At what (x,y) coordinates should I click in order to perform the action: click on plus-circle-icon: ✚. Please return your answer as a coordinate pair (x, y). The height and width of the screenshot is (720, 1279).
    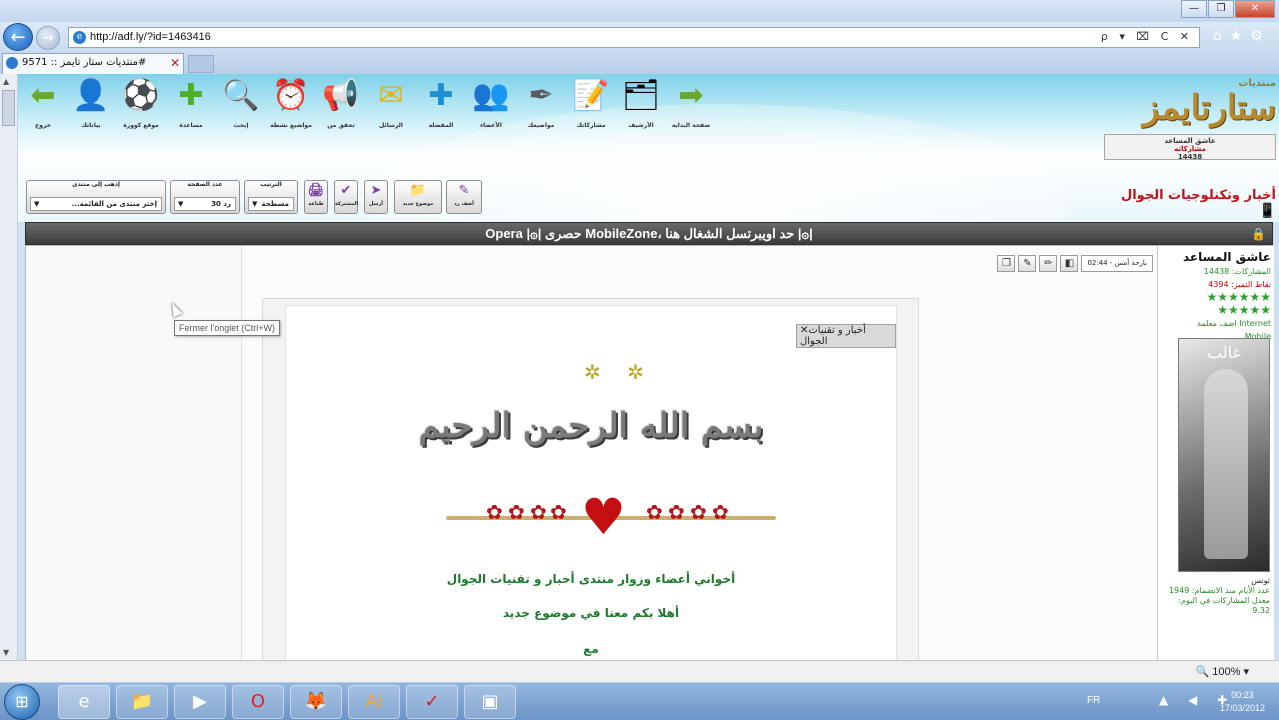
    Looking at the image, I should click on (441, 95).